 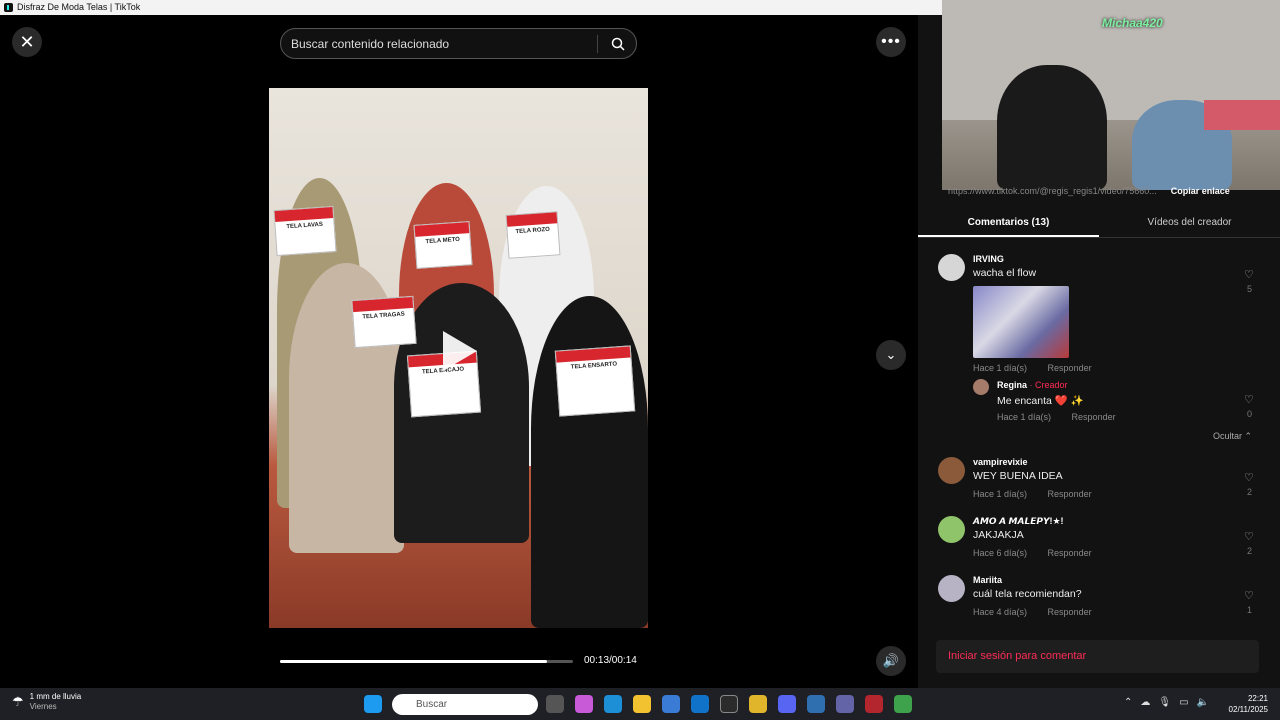 I want to click on comment-time: Hace 4 día(s), so click(x=1000, y=612).